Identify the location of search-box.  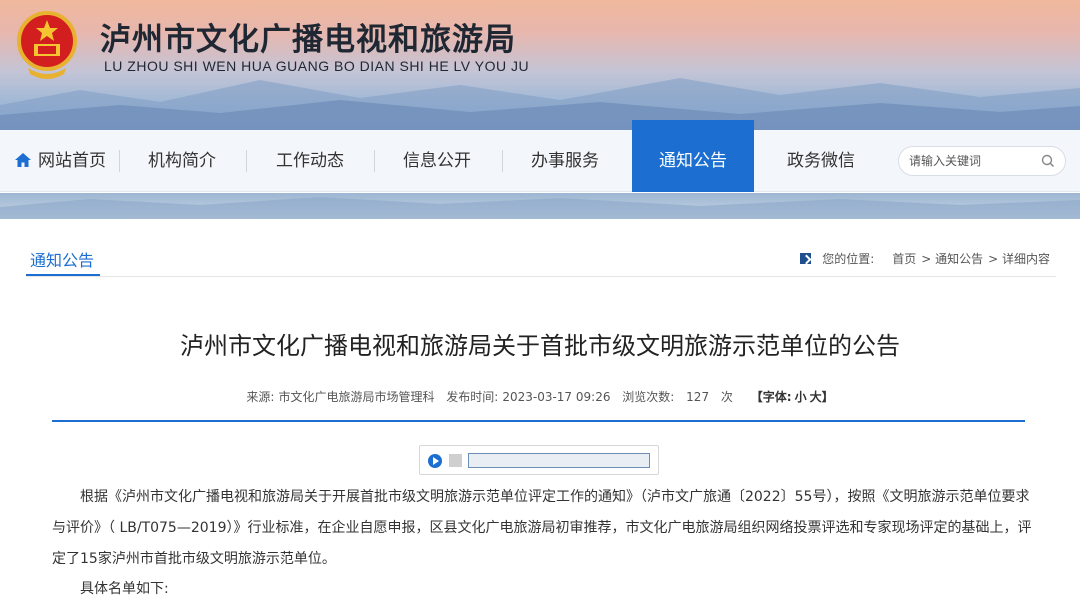
(982, 161).